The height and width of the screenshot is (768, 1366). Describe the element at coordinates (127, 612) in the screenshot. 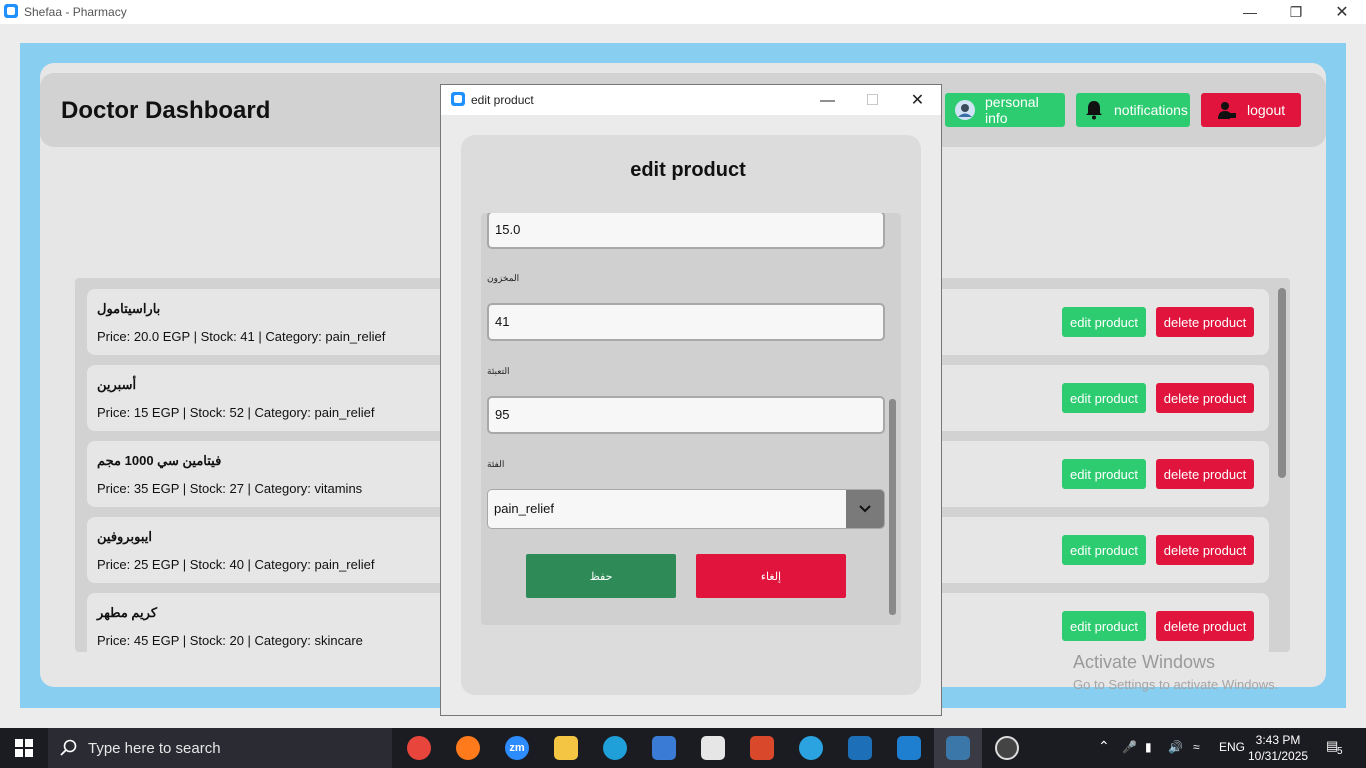

I see `product-name: كريم مطهر` at that location.